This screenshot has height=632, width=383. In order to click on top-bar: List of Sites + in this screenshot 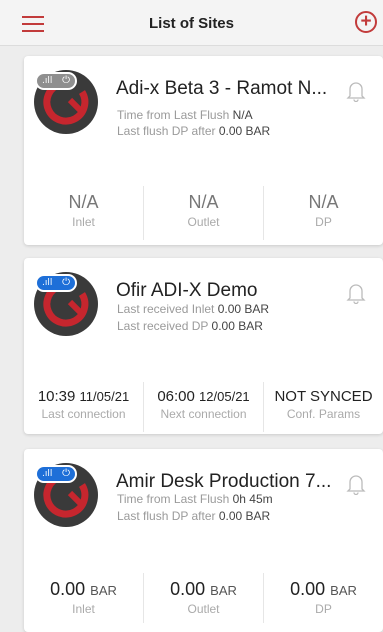, I will do `click(191, 23)`.